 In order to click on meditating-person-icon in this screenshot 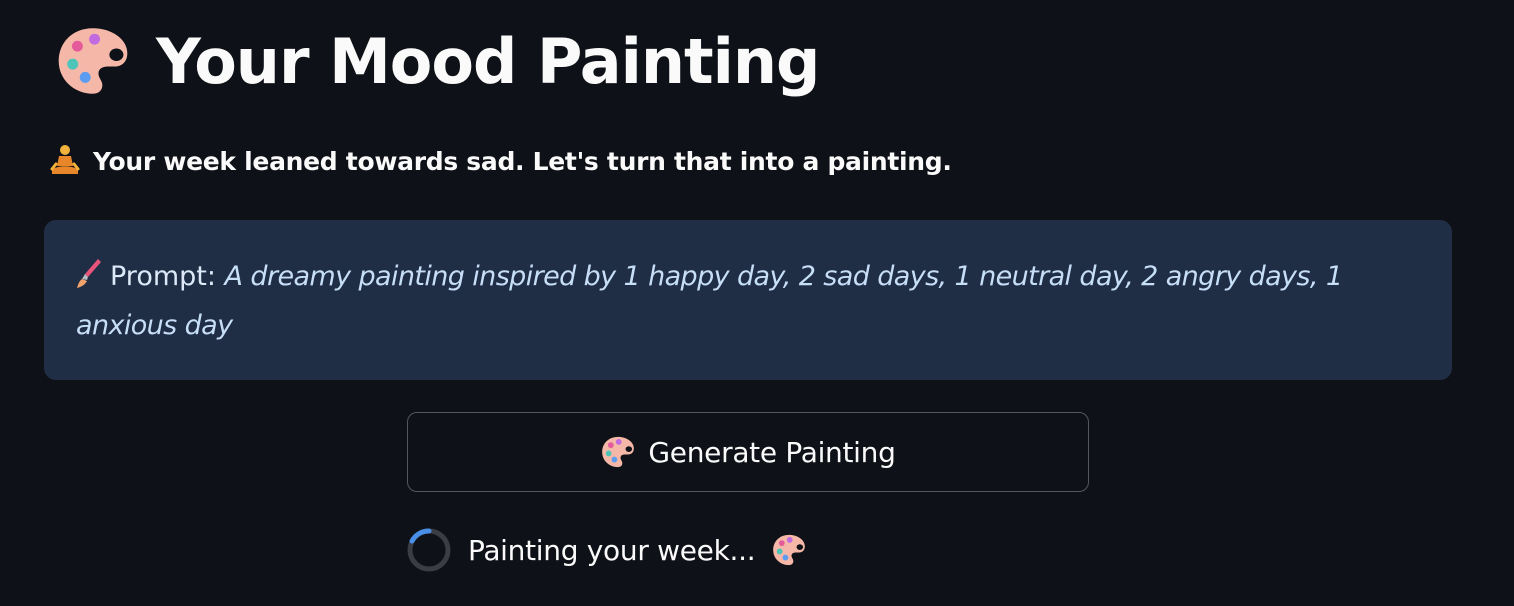, I will do `click(65, 159)`.